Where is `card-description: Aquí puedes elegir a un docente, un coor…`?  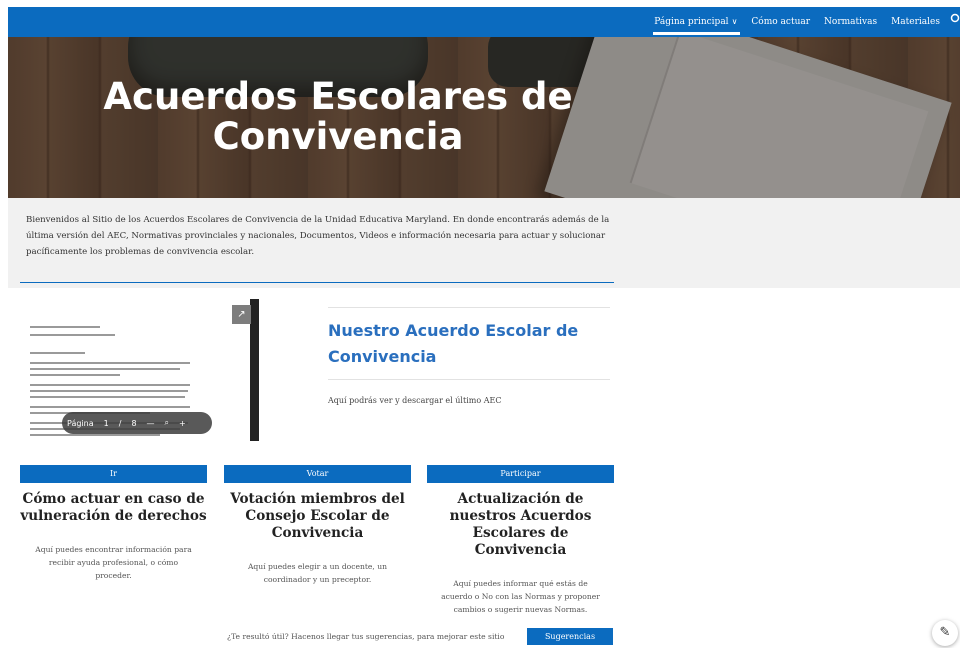
card-description: Aquí puedes elegir a un docente, un coor… is located at coordinates (317, 573).